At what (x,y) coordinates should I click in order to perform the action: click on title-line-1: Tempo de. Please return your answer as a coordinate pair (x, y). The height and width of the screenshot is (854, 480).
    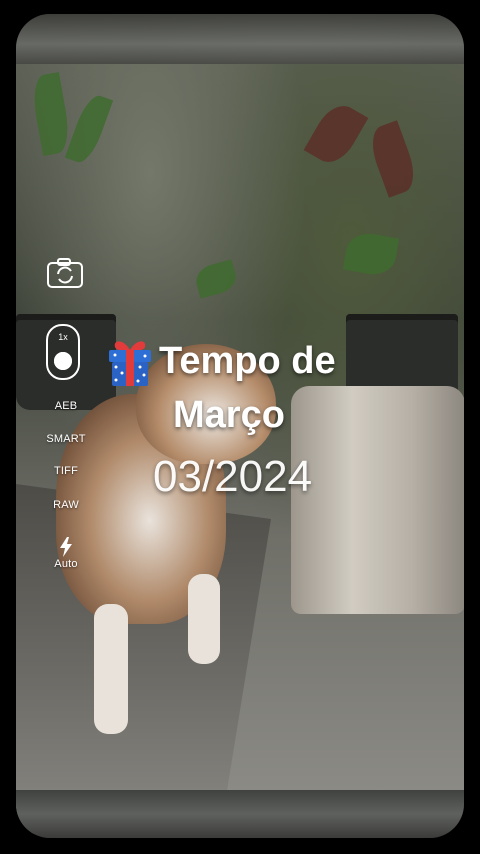
    Looking at the image, I should click on (247, 361).